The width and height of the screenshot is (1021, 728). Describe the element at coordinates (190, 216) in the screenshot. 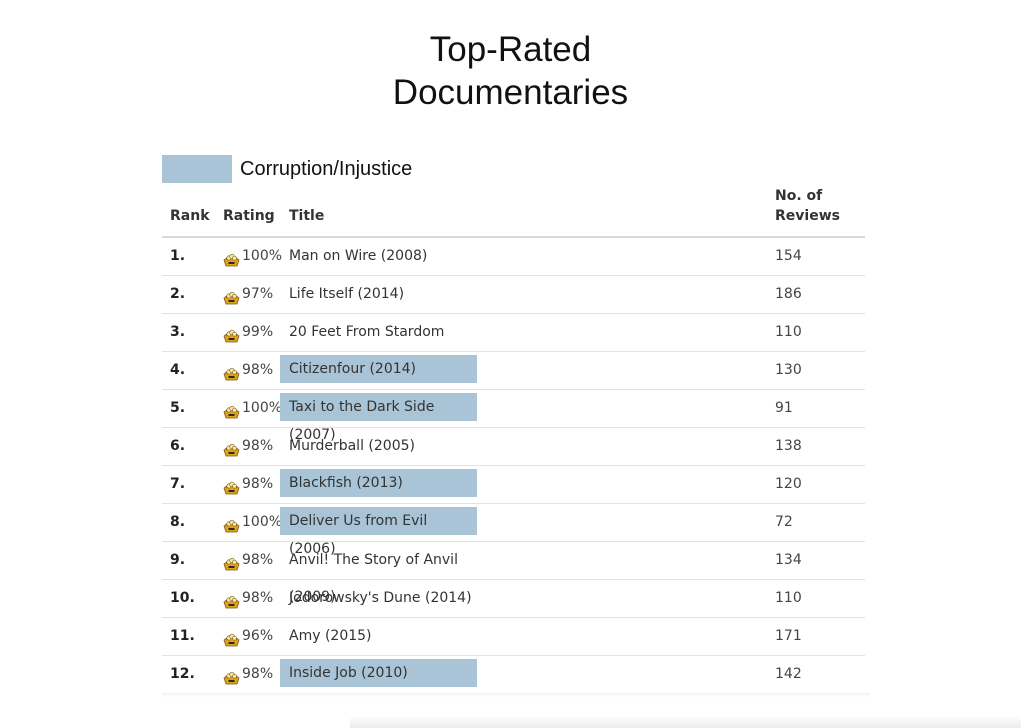

I see `column-header-rank: Rank` at that location.